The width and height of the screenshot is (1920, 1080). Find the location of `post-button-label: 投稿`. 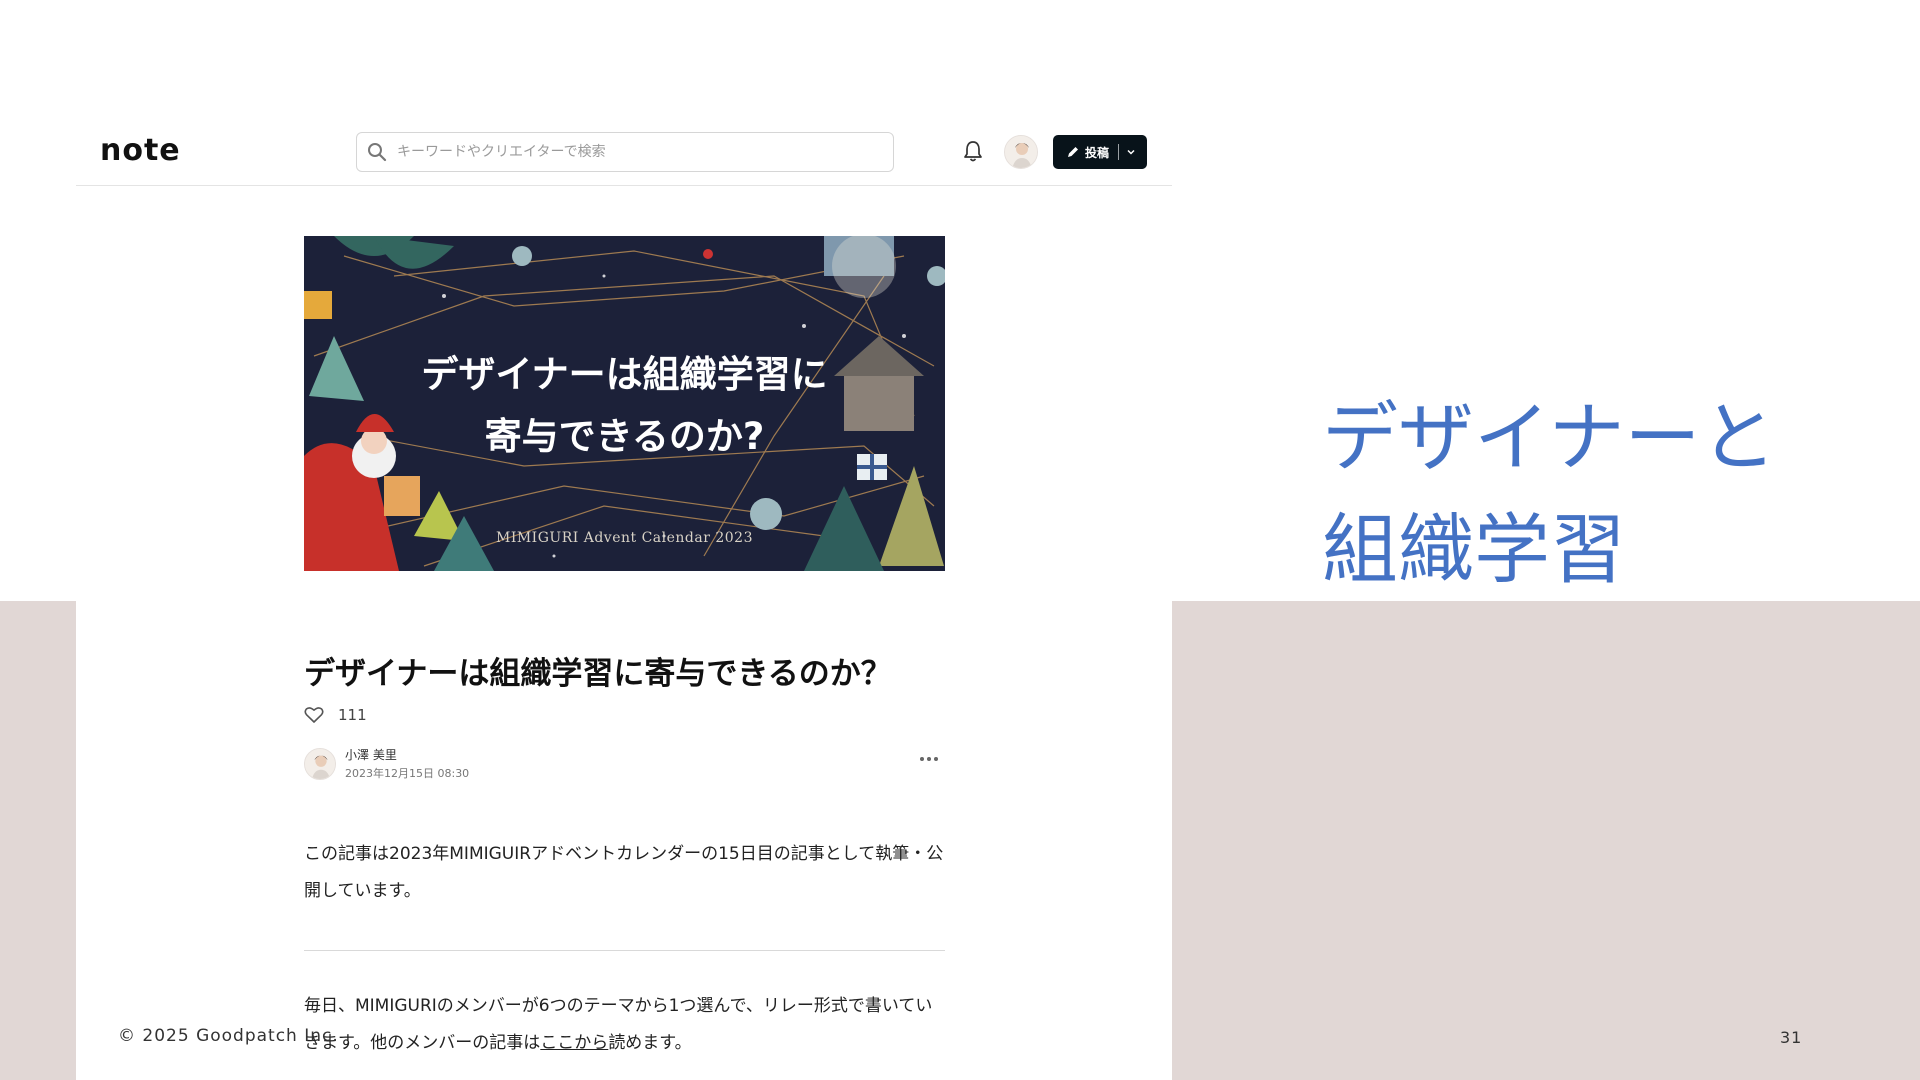

post-button-label: 投稿 is located at coordinates (1097, 152).